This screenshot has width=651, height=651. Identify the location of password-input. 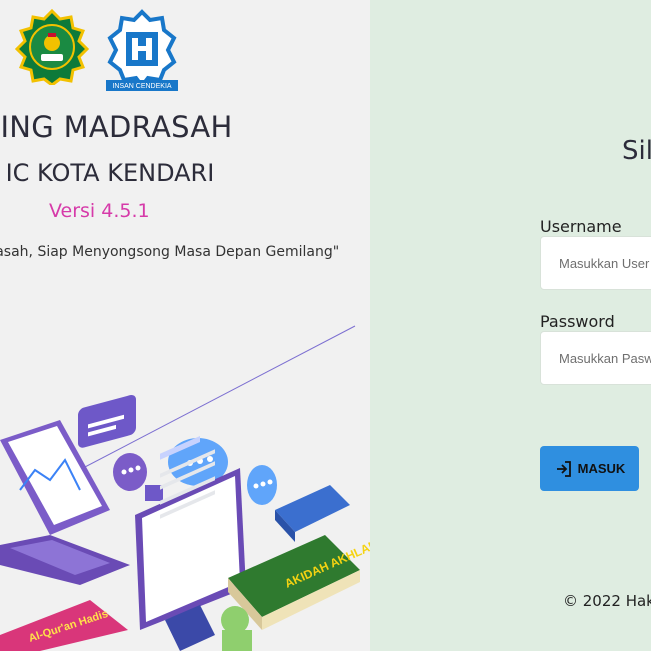
(595, 358).